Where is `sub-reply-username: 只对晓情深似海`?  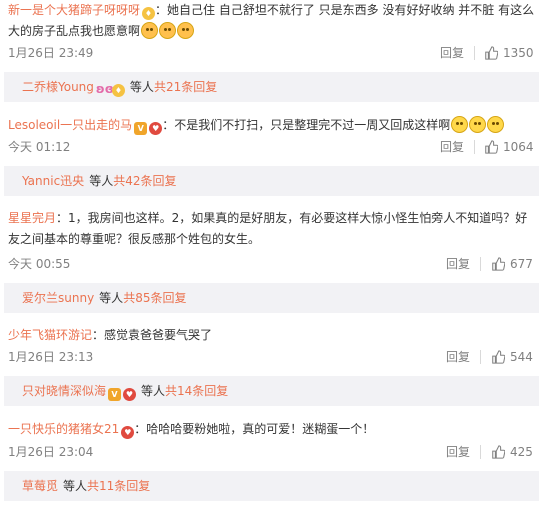 sub-reply-username: 只对晓情深似海 is located at coordinates (64, 391).